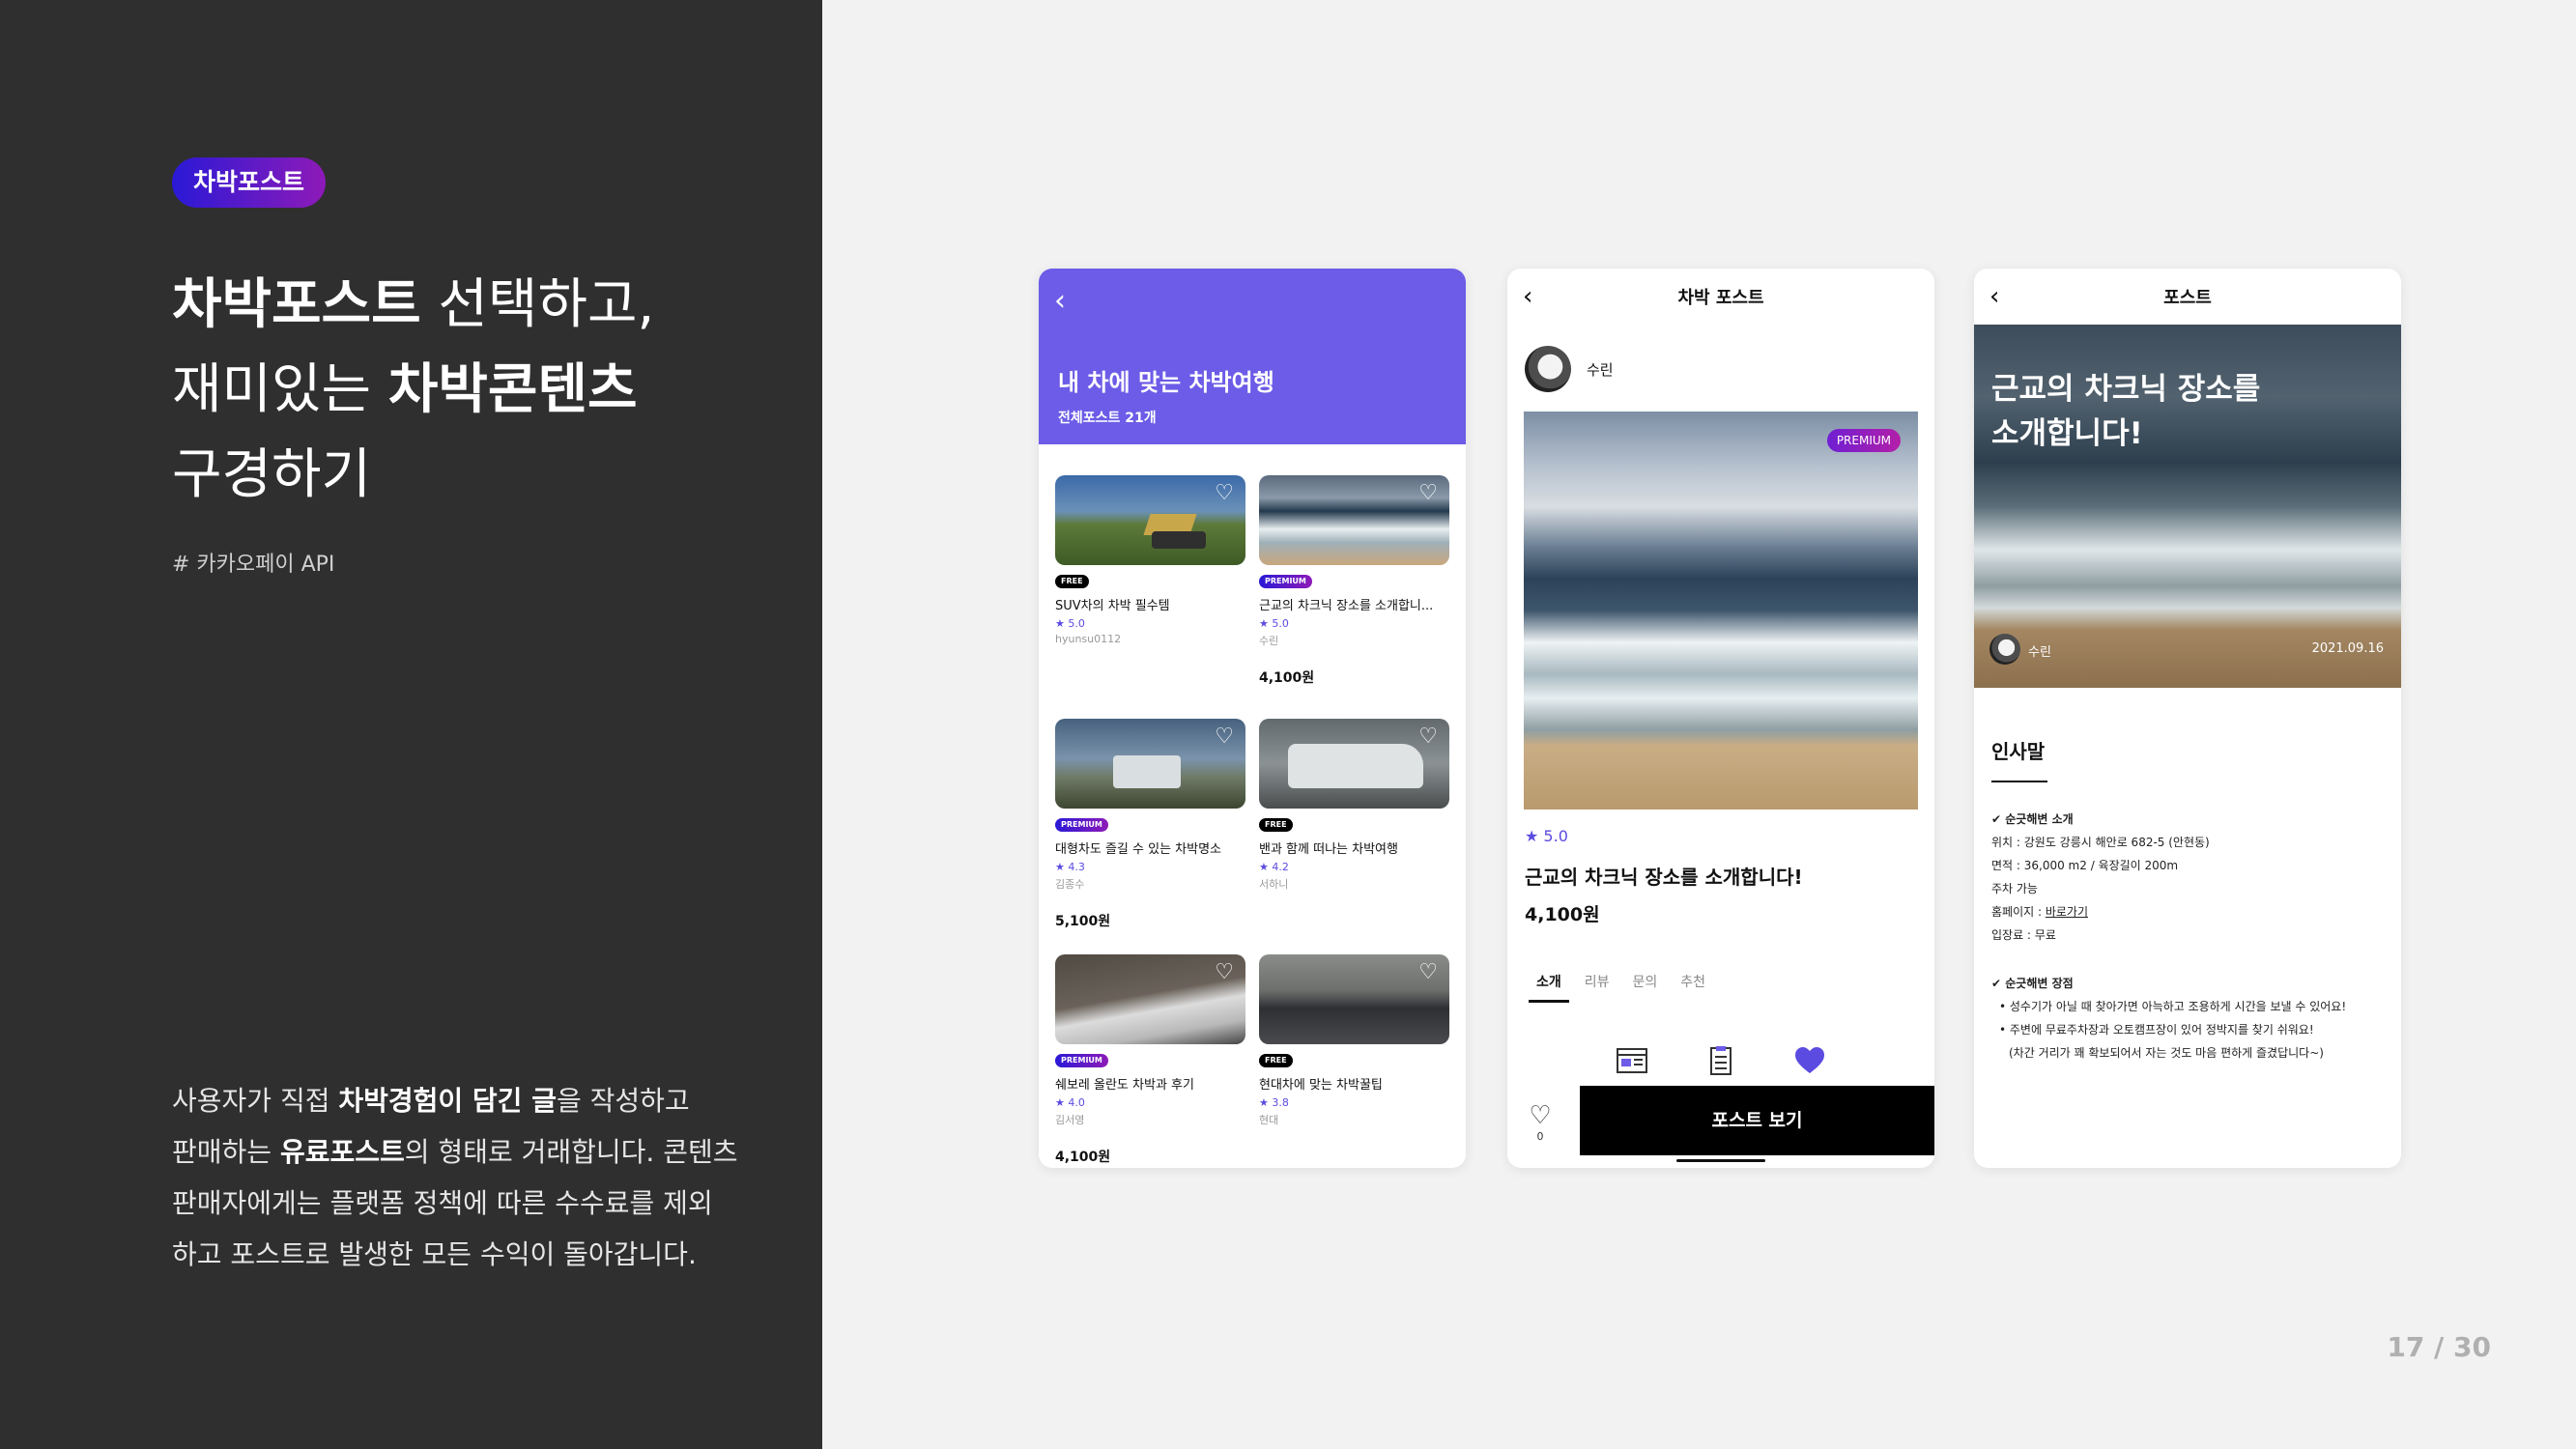 This screenshot has height=1449, width=2576. Describe the element at coordinates (1646, 981) in the screenshot. I see `tab-inquiry: 문의` at that location.